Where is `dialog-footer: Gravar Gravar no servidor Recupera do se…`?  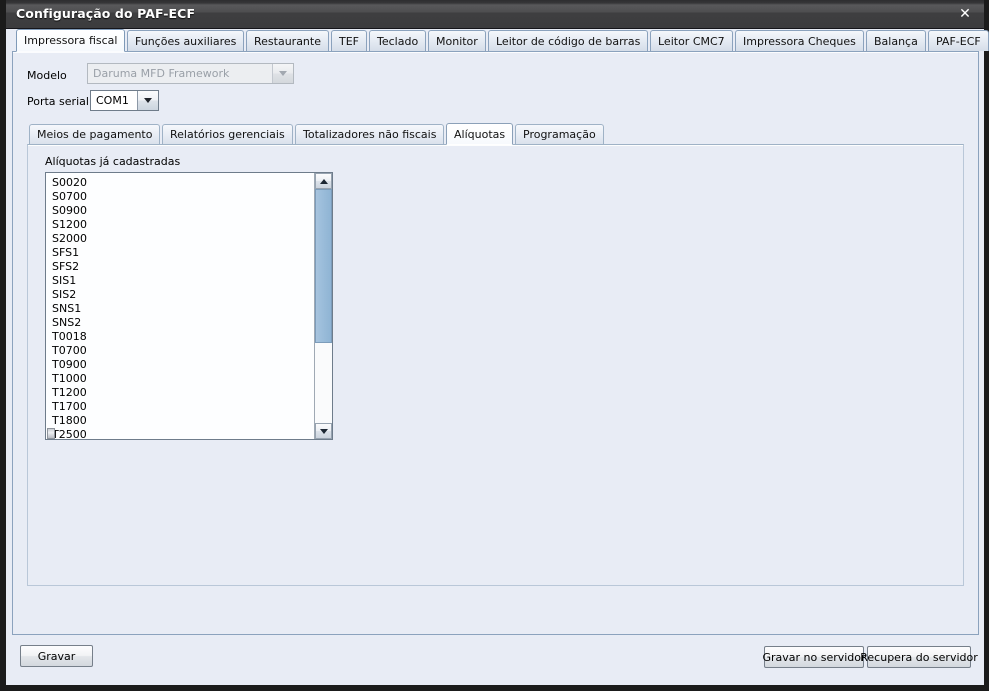 dialog-footer: Gravar Gravar no servidor Recupera do se… is located at coordinates (495, 657).